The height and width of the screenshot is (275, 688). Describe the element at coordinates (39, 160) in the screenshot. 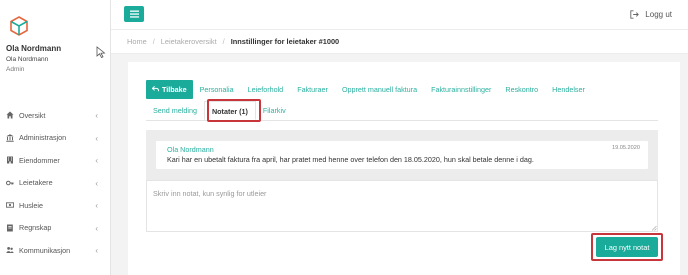

I see `sidebar-item-label: Eiendommer` at that location.